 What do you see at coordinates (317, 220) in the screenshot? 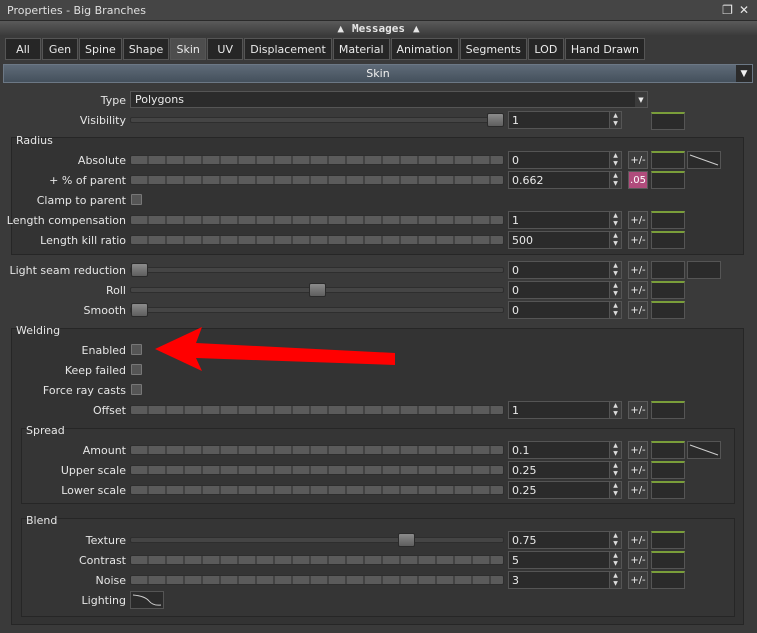
I see `length-comp-slider` at bounding box center [317, 220].